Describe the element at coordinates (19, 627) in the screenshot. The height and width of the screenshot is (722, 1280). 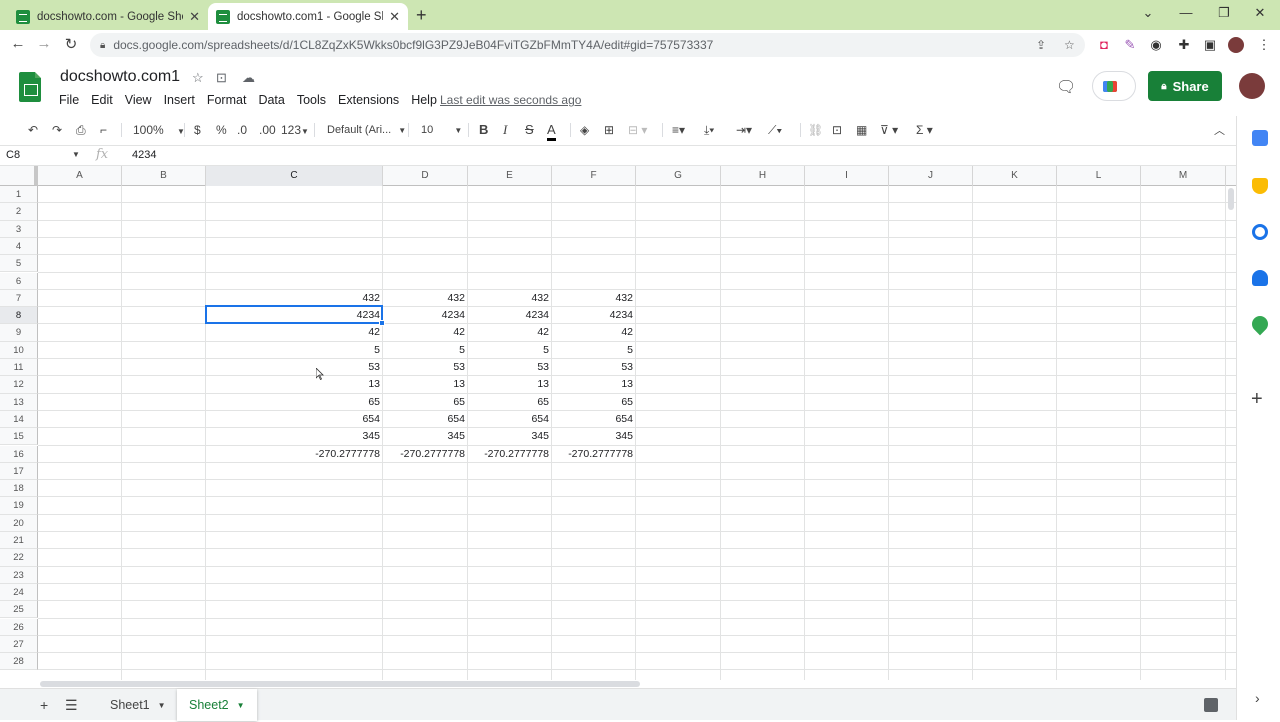
I see `row-header-26: 26` at that location.